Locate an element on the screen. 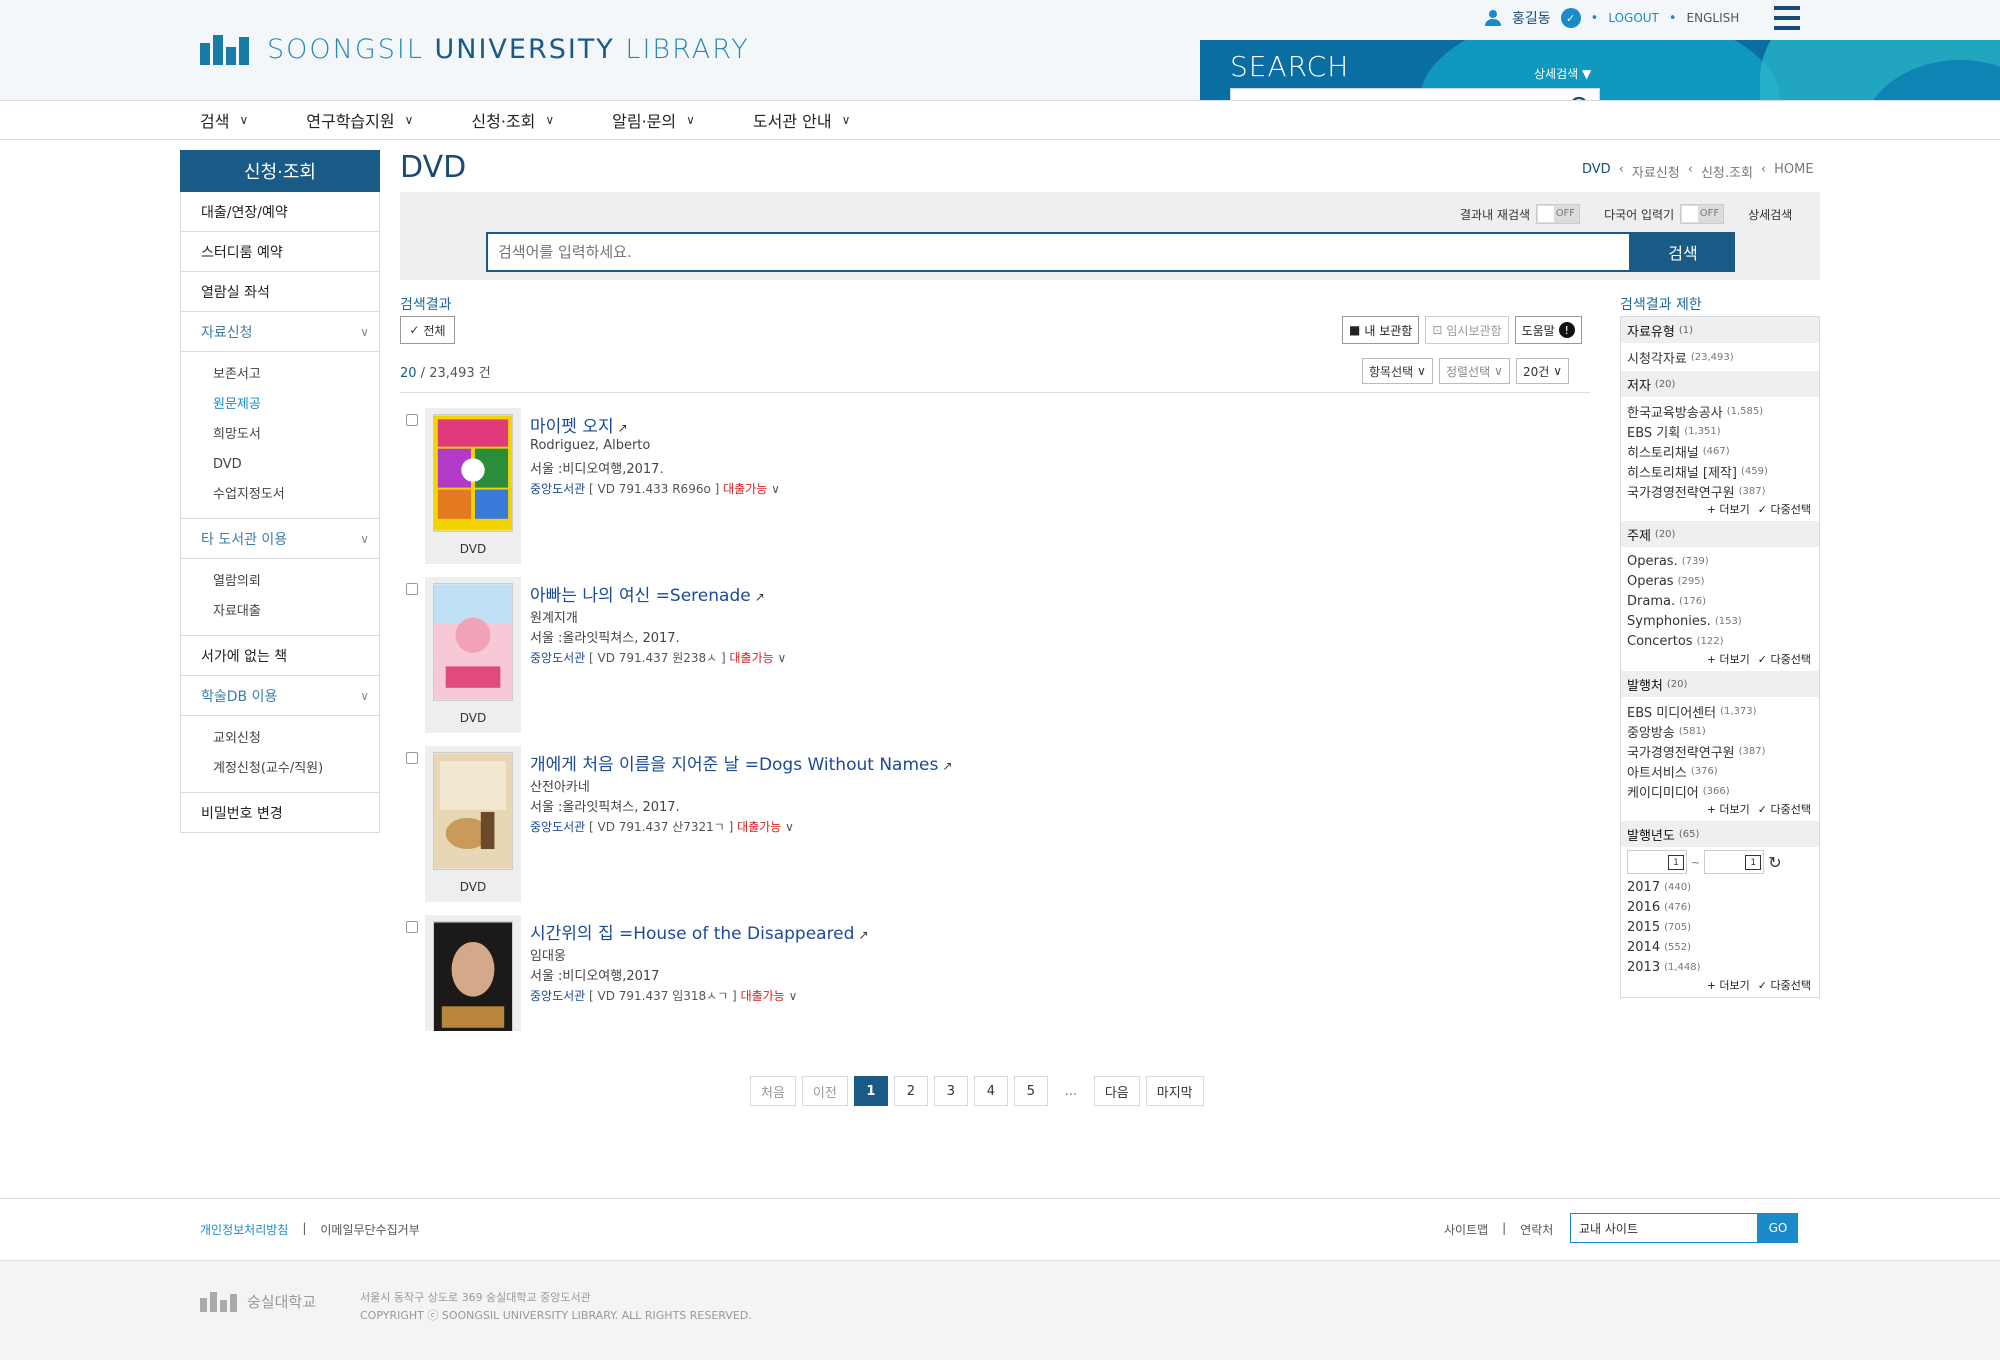 The image size is (2000, 1360). facet-option: Operas. (739) is located at coordinates (1720, 561).